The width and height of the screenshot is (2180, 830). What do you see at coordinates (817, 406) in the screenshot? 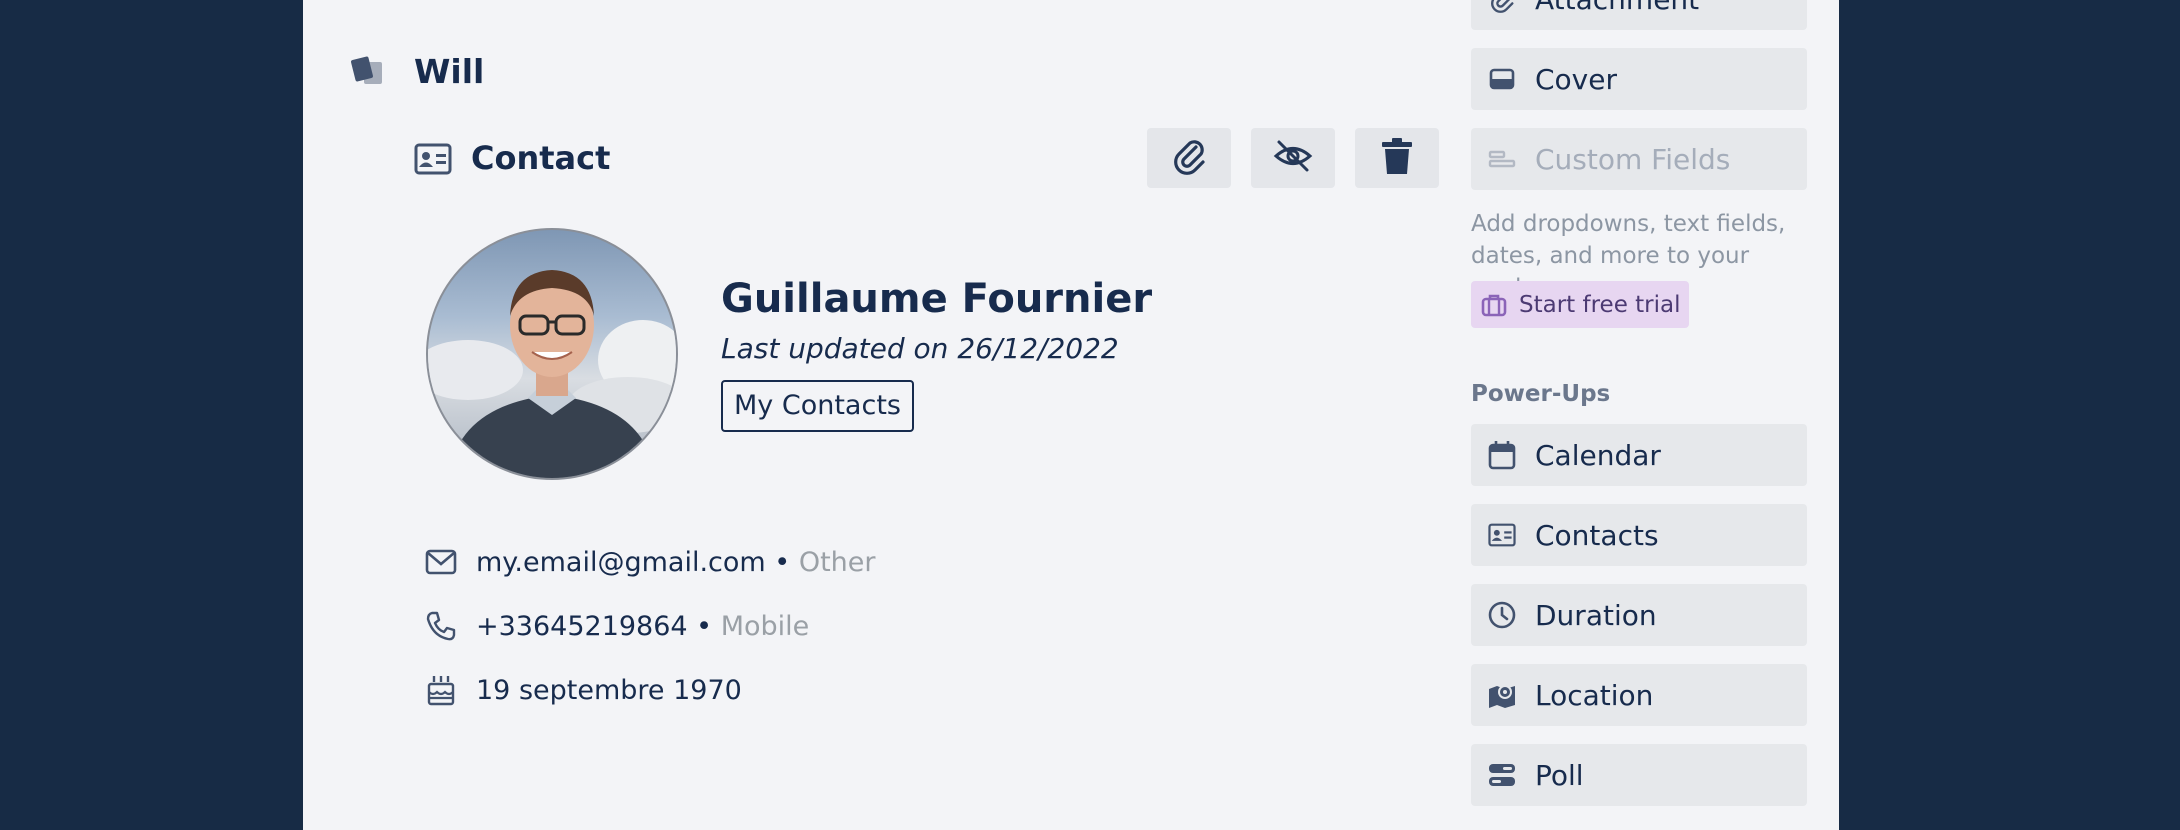
I see `contact-group-tag: My Contacts` at bounding box center [817, 406].